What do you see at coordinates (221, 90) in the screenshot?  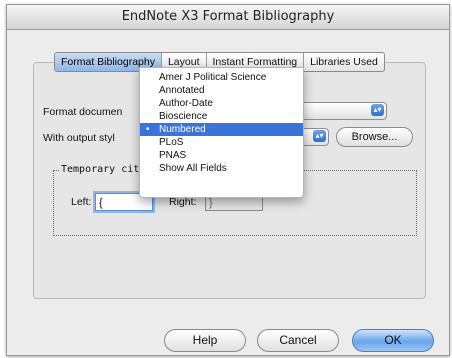 I see `menu-item-annotated: Annotated` at bounding box center [221, 90].